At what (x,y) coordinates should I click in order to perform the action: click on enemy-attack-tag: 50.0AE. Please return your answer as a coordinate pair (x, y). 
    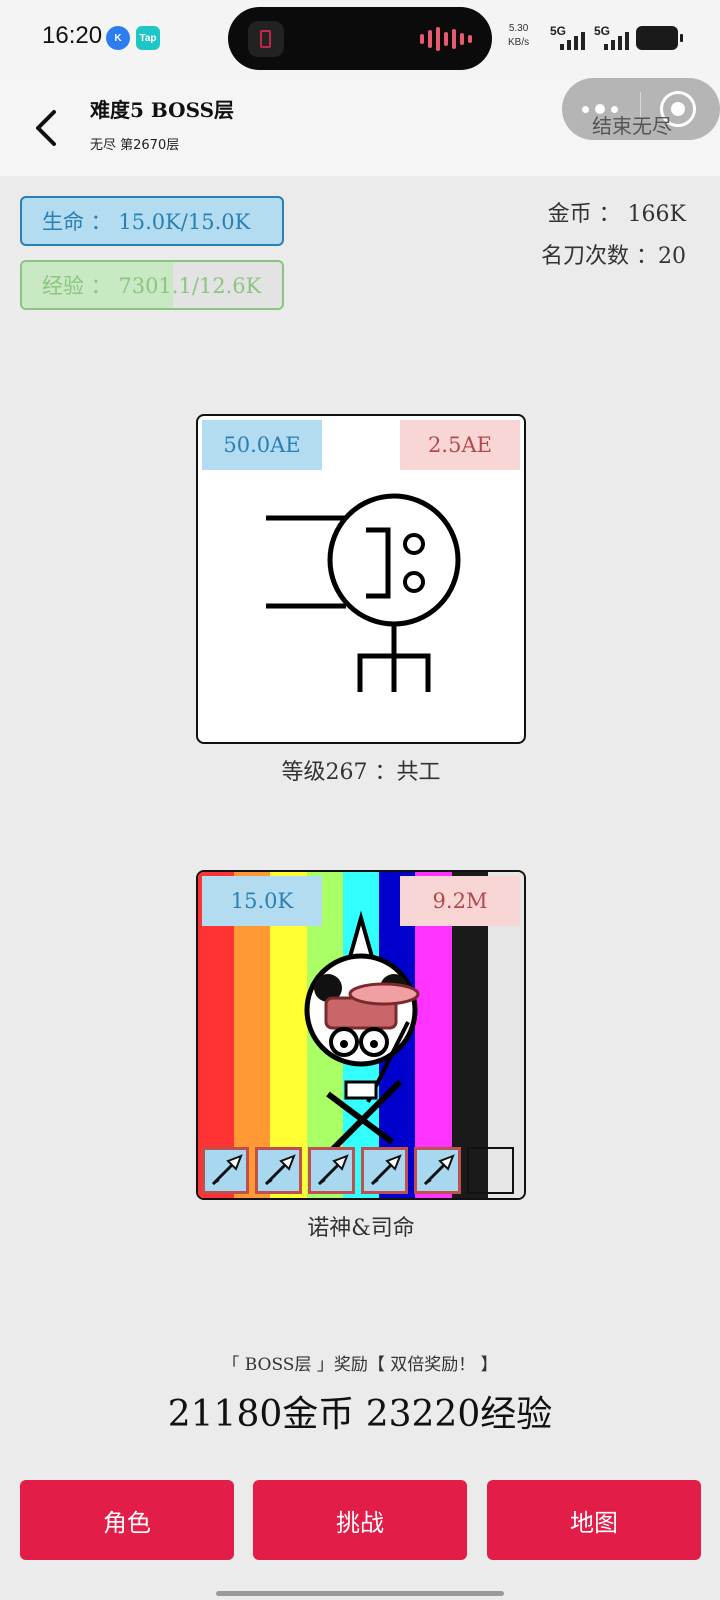
    Looking at the image, I should click on (262, 445).